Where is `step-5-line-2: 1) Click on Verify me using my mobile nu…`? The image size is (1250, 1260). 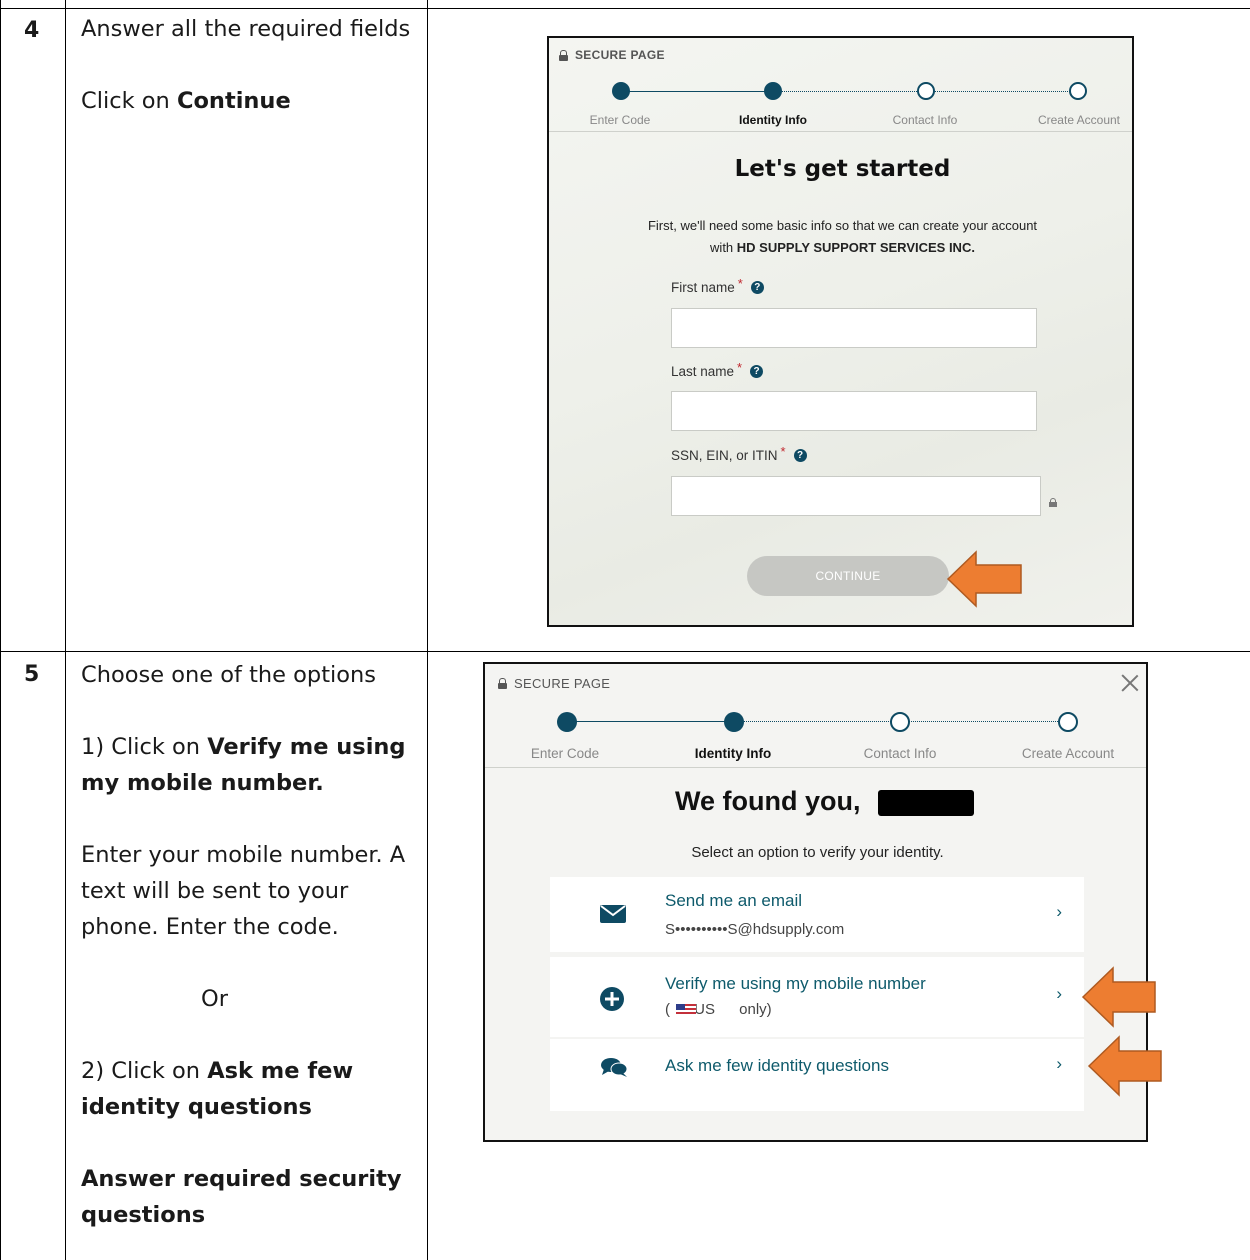
step-5-line-2: 1) Click on Verify me using my mobile nu… is located at coordinates (248, 765).